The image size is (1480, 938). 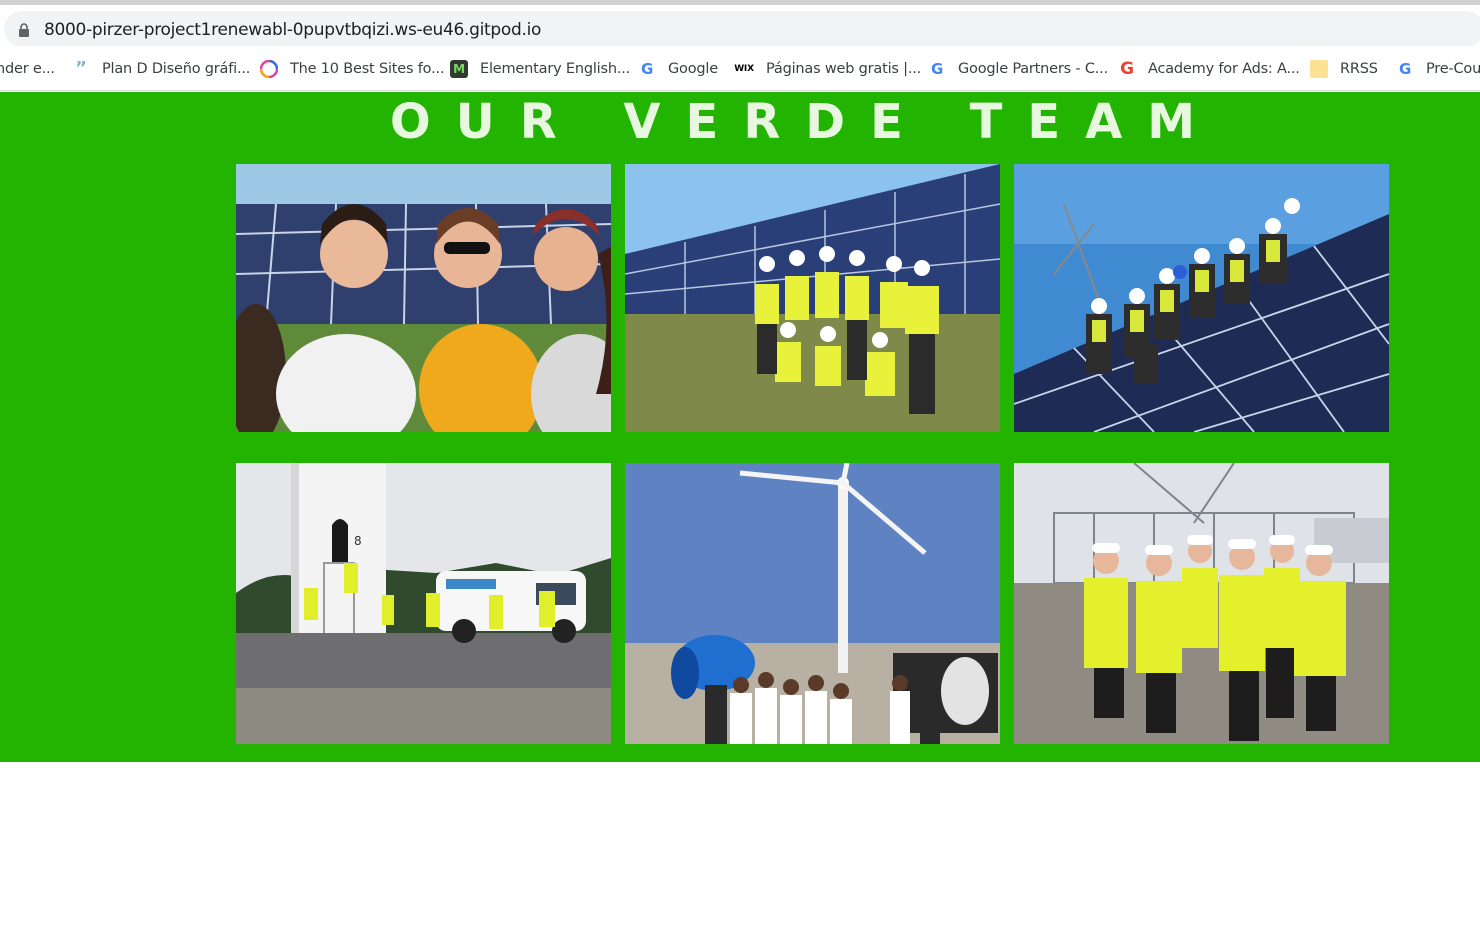 I want to click on bookmark-item: G Google, so click(x=678, y=68).